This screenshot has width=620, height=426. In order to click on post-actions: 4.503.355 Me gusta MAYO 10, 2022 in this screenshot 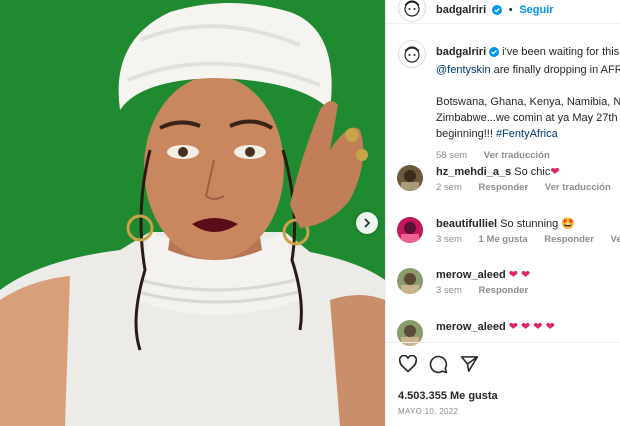, I will do `click(503, 384)`.